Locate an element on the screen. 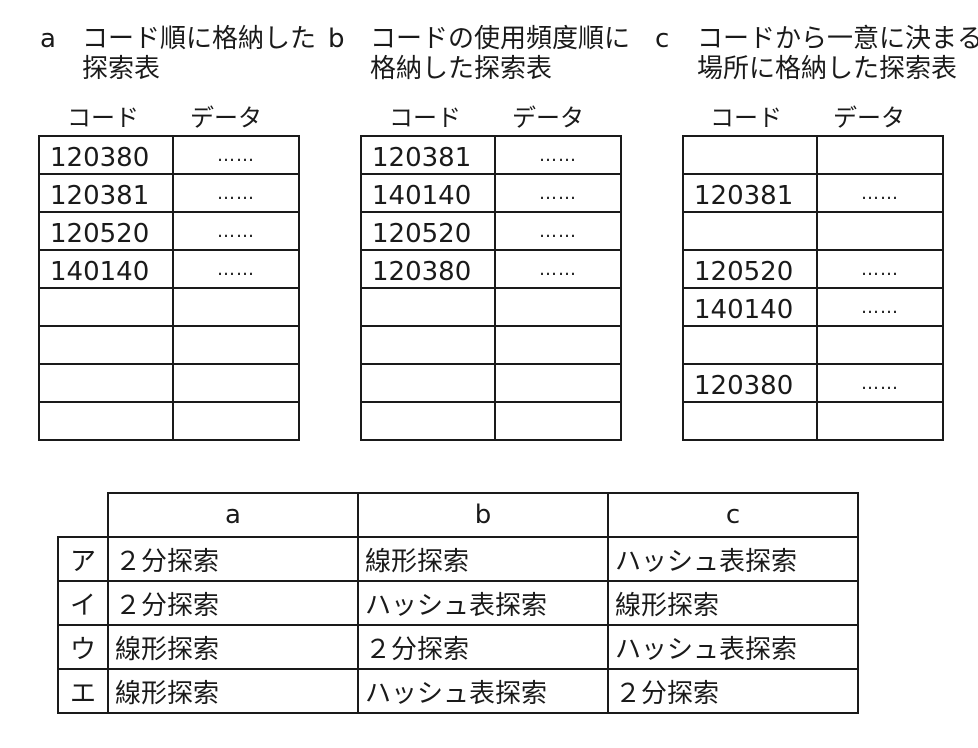  caption-c-line2: 場所に格納した探索表 is located at coordinates (827, 69).